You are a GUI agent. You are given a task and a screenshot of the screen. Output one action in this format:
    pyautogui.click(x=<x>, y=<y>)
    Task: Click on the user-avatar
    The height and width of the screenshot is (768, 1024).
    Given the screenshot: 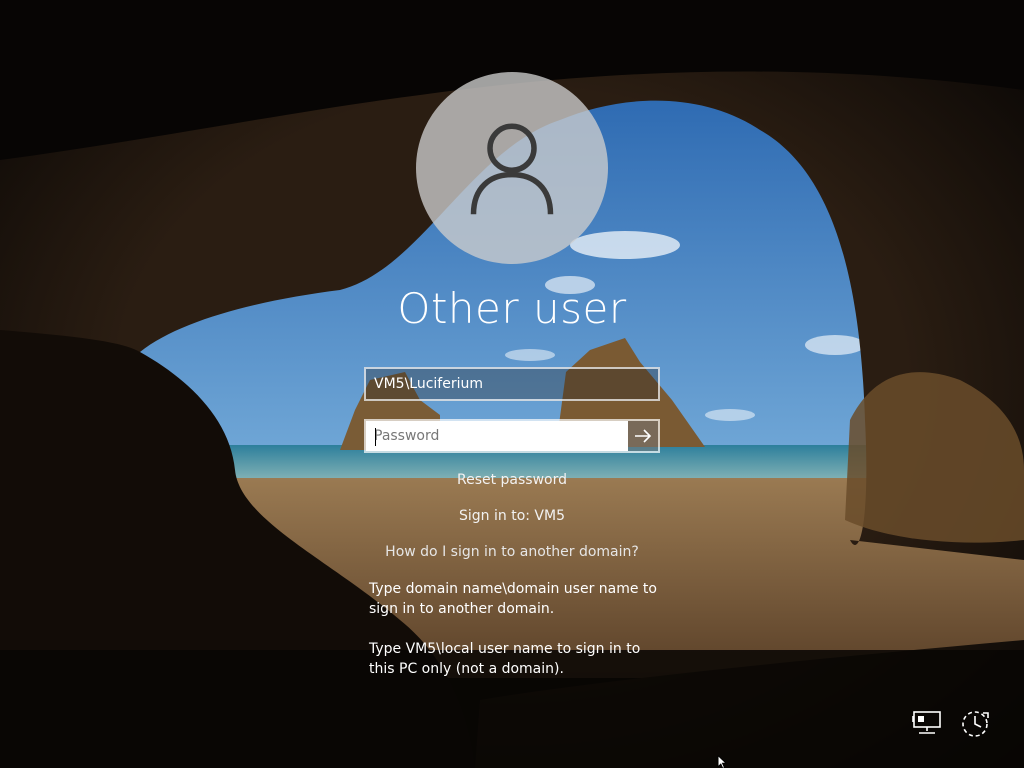 What is the action you would take?
    pyautogui.click(x=512, y=168)
    